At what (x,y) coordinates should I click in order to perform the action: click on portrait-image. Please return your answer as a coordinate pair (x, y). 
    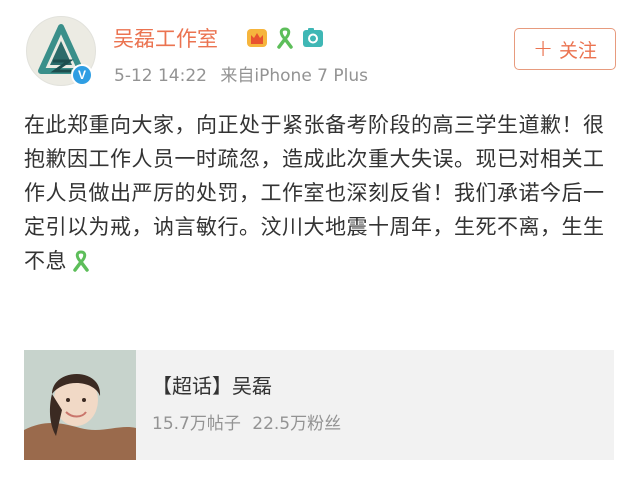
    Looking at the image, I should click on (80, 405).